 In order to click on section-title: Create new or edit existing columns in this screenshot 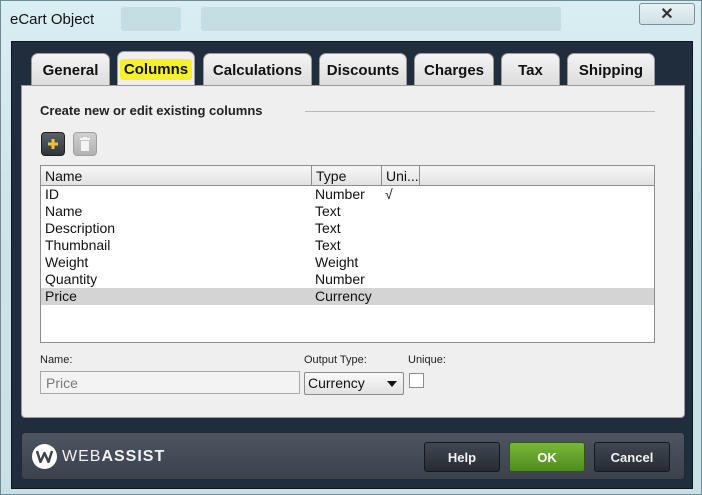, I will do `click(151, 110)`.